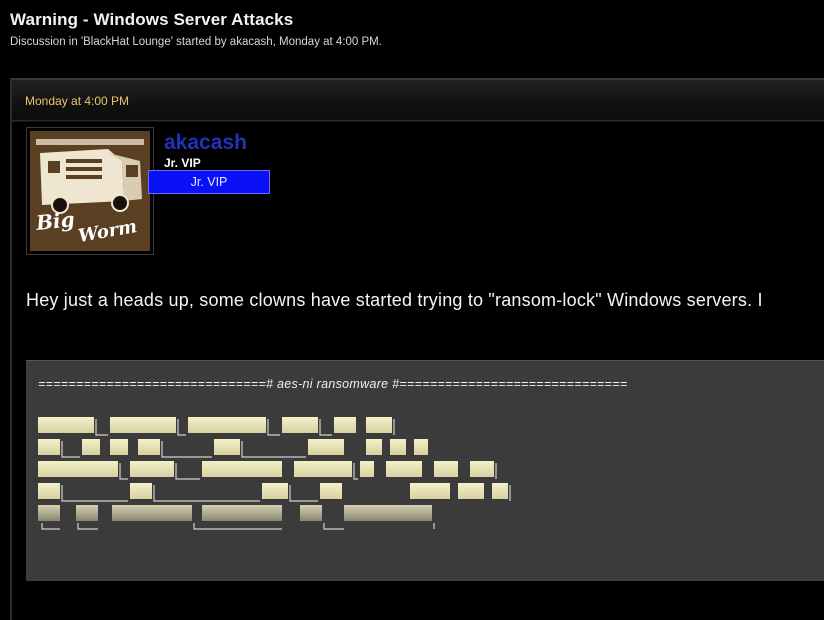 The height and width of the screenshot is (620, 824). What do you see at coordinates (274, 473) in the screenshot?
I see `ascii-blocks-icon` at bounding box center [274, 473].